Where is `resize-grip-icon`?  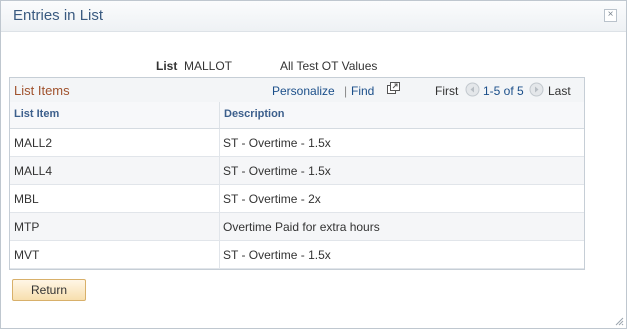
resize-grip-icon is located at coordinates (619, 321).